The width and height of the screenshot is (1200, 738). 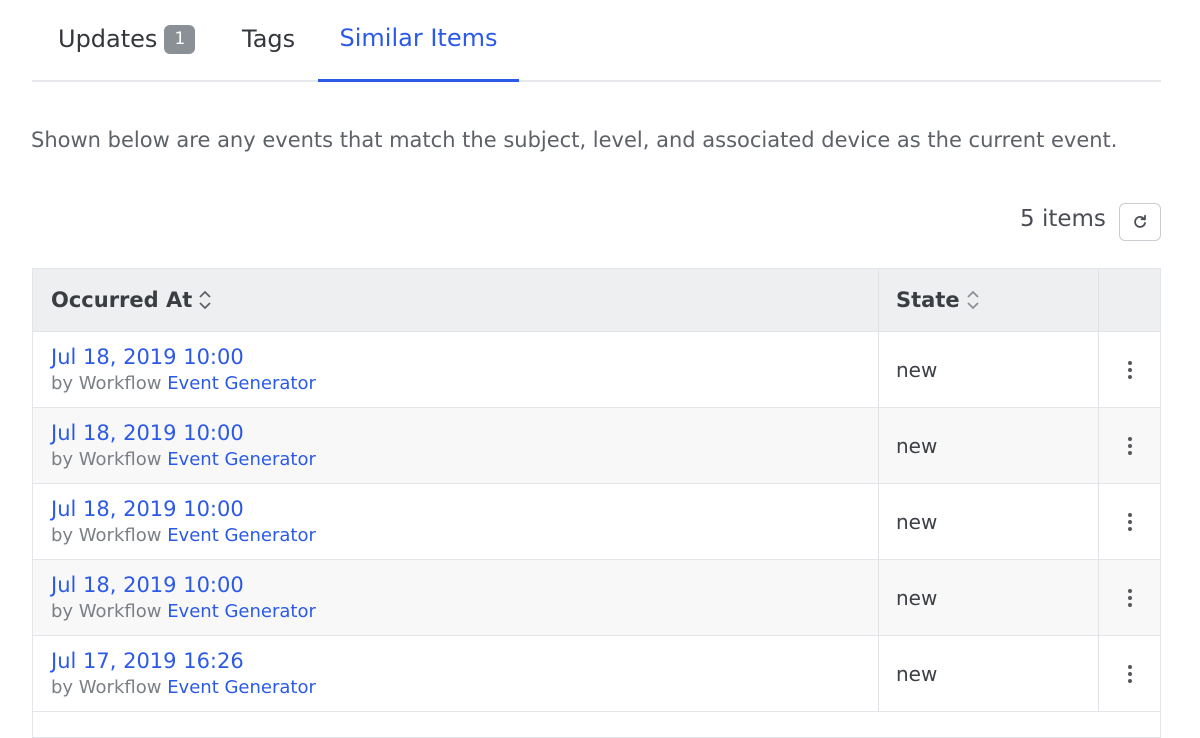 I want to click on refresh-button, so click(x=1140, y=222).